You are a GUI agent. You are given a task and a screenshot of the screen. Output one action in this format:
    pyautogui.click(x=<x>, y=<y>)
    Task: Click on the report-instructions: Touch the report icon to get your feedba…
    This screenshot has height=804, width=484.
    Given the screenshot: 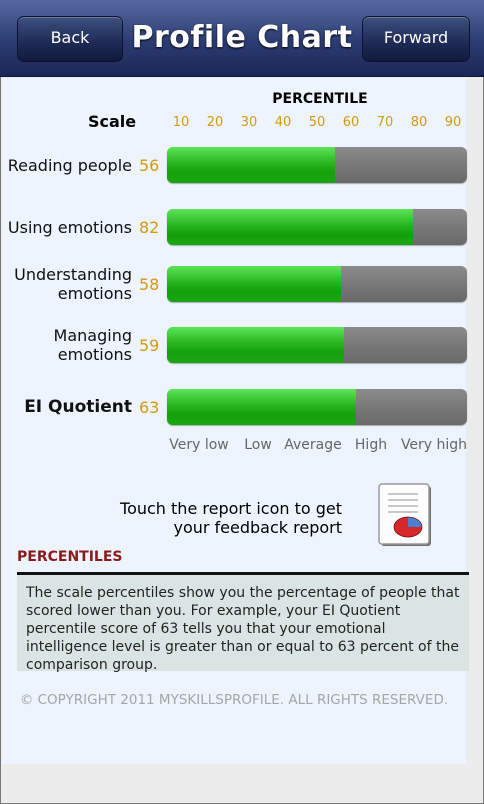 What is the action you would take?
    pyautogui.click(x=231, y=518)
    